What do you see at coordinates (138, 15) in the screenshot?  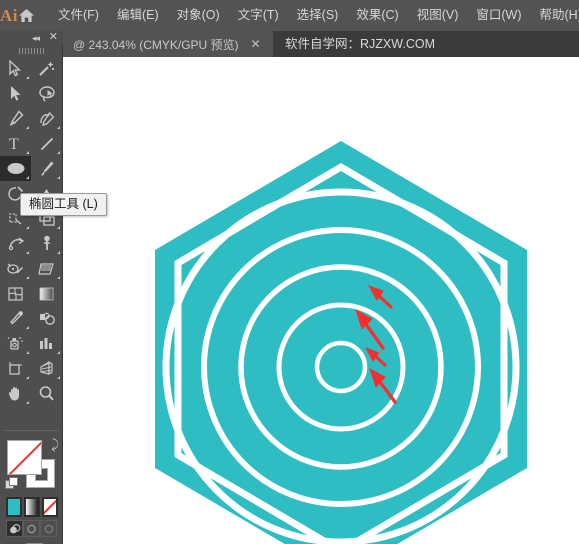 I see `menu-item-edit: 编辑(E)` at bounding box center [138, 15].